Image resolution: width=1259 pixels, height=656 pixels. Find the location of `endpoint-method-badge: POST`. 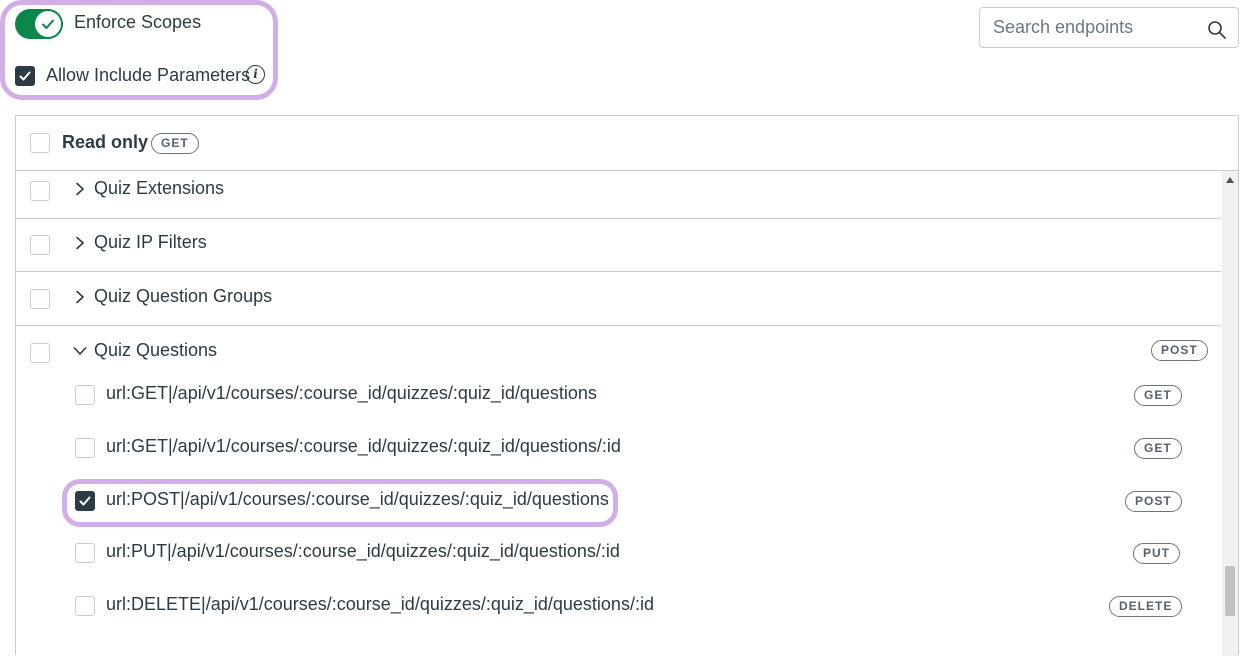

endpoint-method-badge: POST is located at coordinates (1153, 501).